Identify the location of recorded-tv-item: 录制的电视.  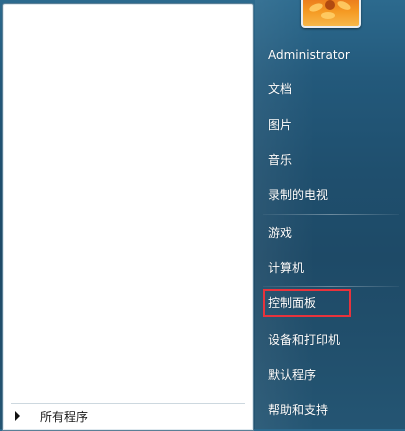
(331, 195).